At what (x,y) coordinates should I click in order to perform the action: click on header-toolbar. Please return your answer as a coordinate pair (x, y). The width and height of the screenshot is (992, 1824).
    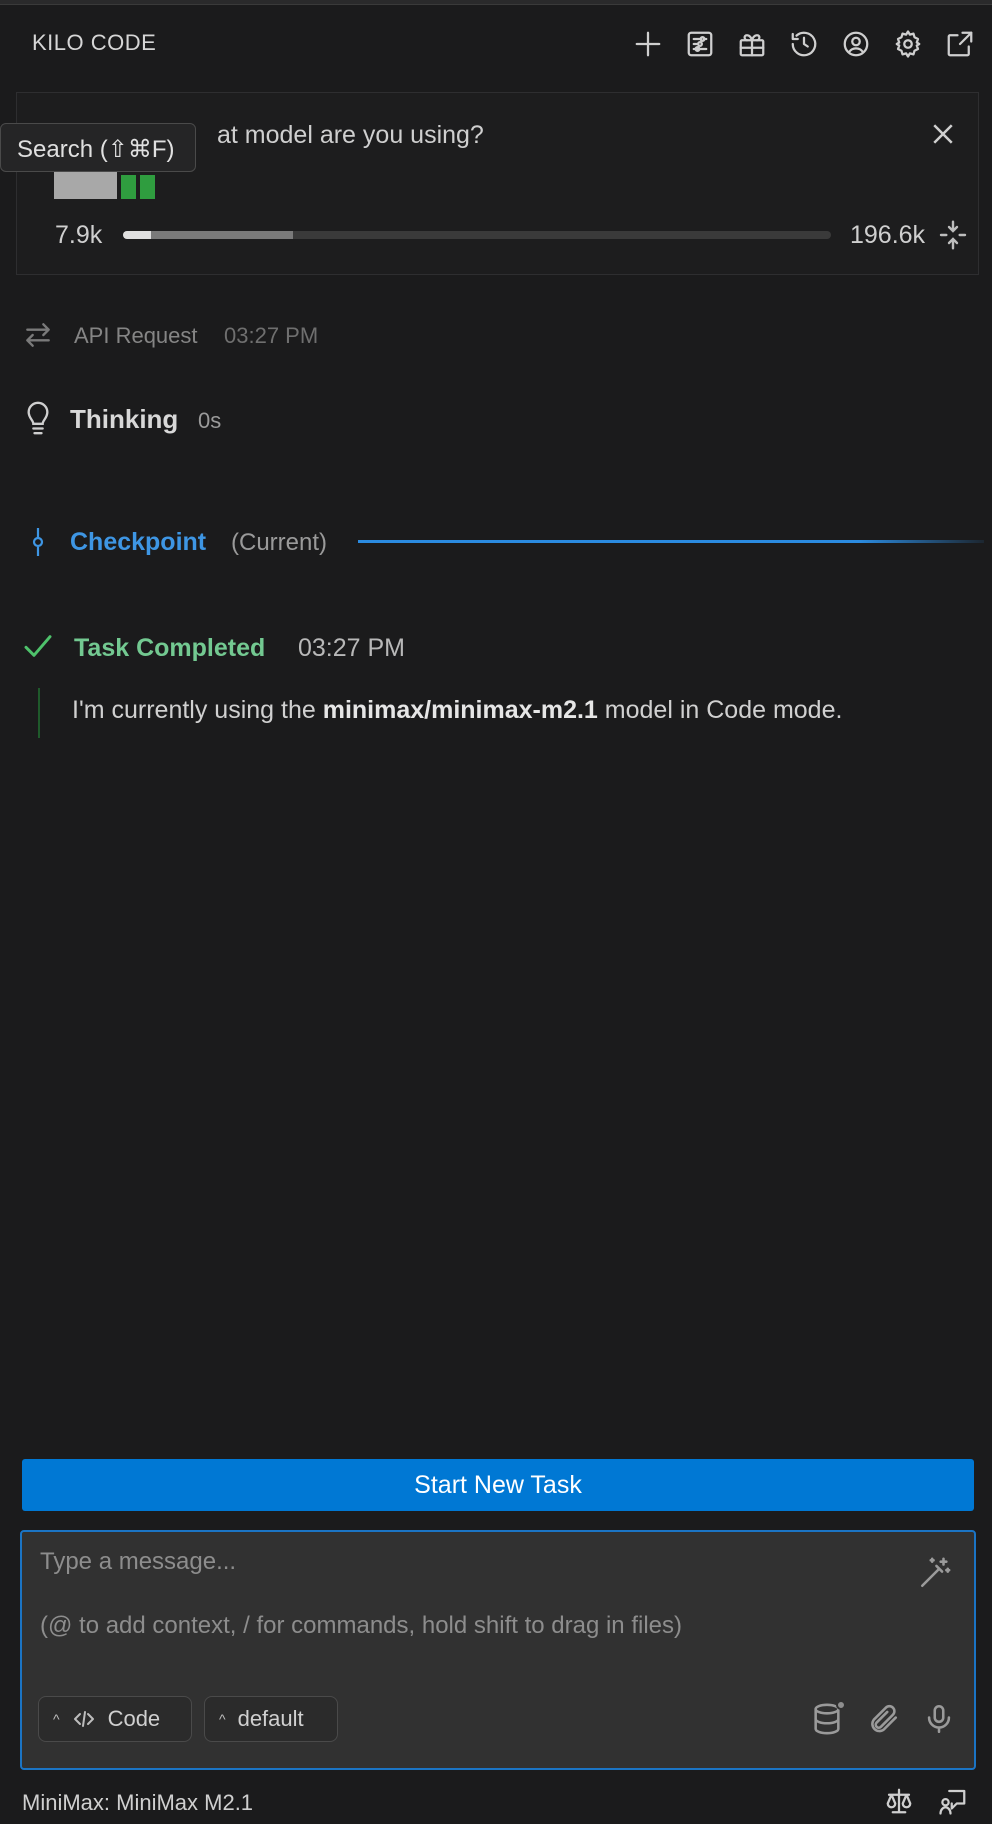
    Looking at the image, I should click on (804, 44).